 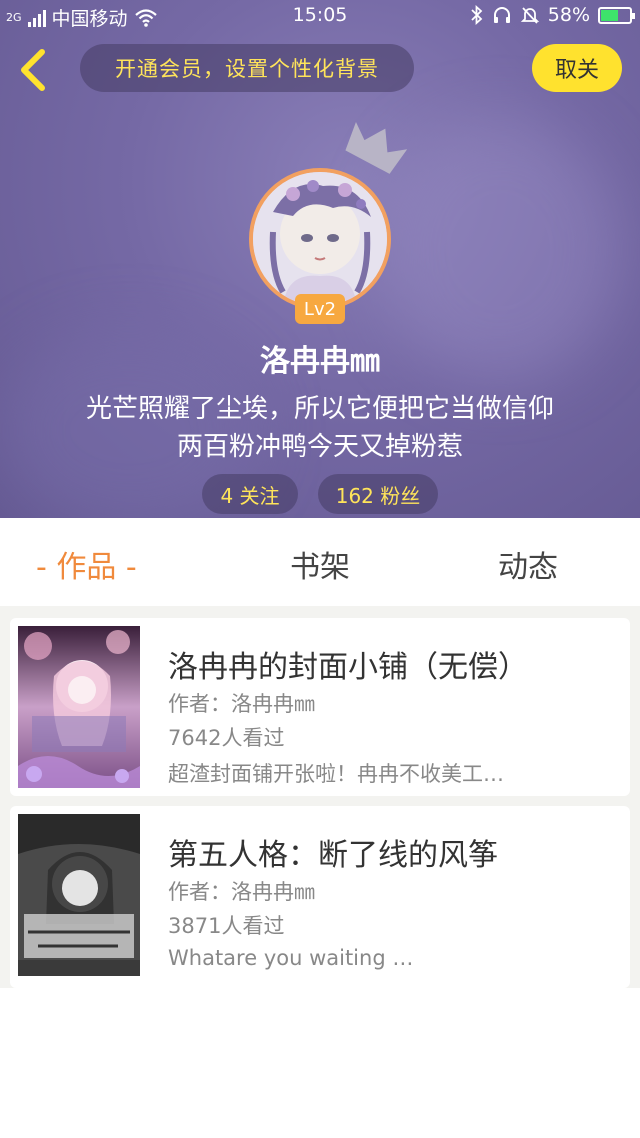 I want to click on work-title: 洛冉冉的封面小铺（无偿）, so click(x=348, y=667).